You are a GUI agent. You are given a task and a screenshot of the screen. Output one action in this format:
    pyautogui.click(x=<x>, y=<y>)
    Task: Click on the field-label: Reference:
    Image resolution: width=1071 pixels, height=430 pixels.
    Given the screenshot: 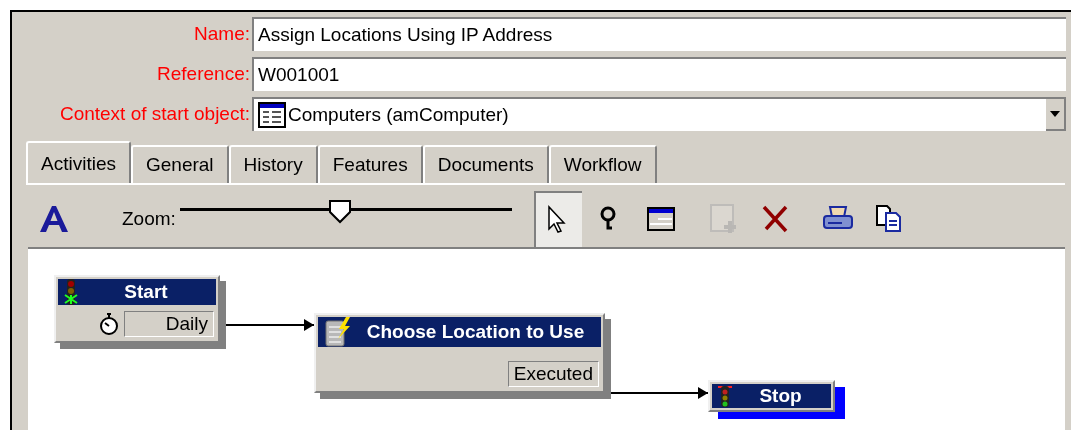 What is the action you would take?
    pyautogui.click(x=203, y=73)
    